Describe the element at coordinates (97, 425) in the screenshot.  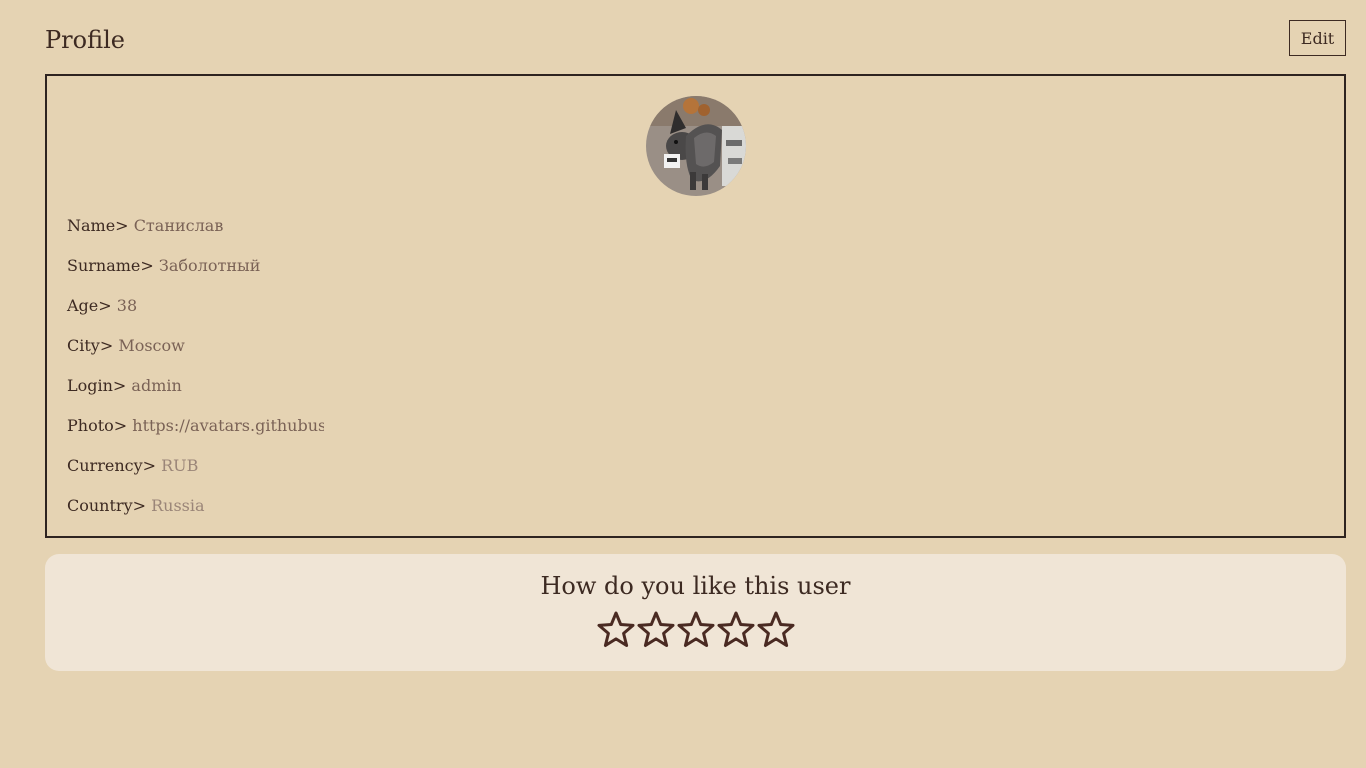
I see `field-label: Photo>` at that location.